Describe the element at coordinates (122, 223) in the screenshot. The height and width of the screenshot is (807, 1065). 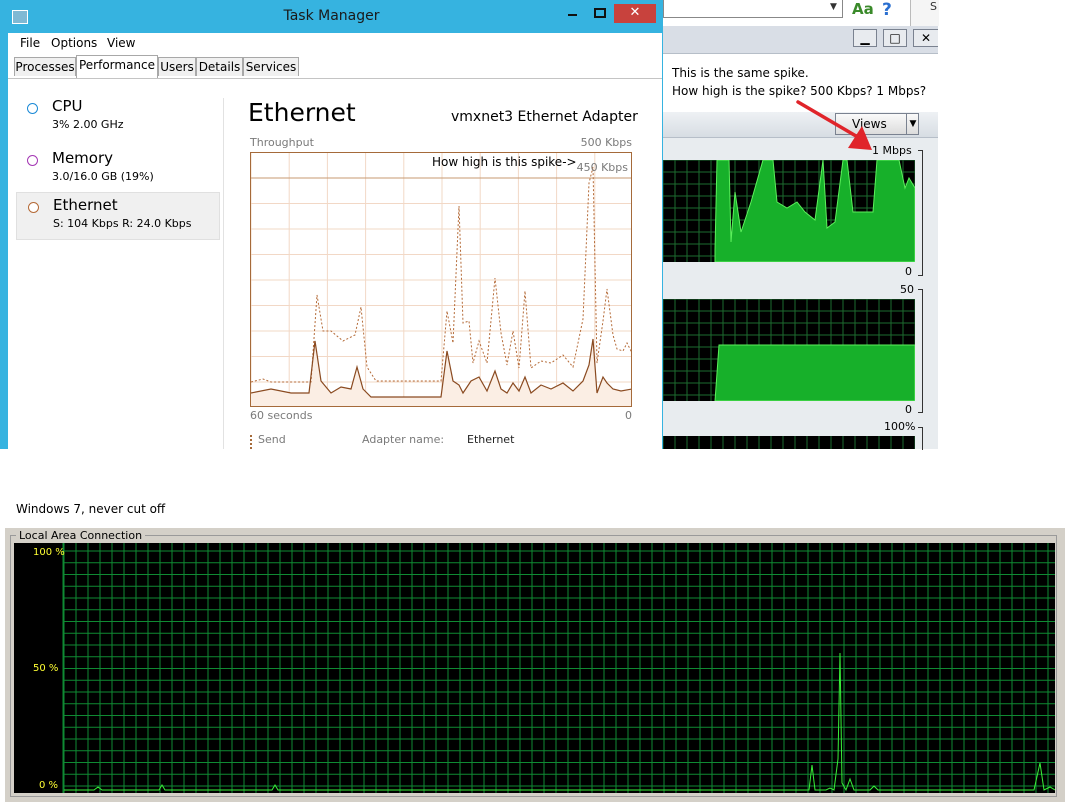
I see `sidebar-item-detail: S: 104 Kbps R: 24.0 Kbps` at that location.